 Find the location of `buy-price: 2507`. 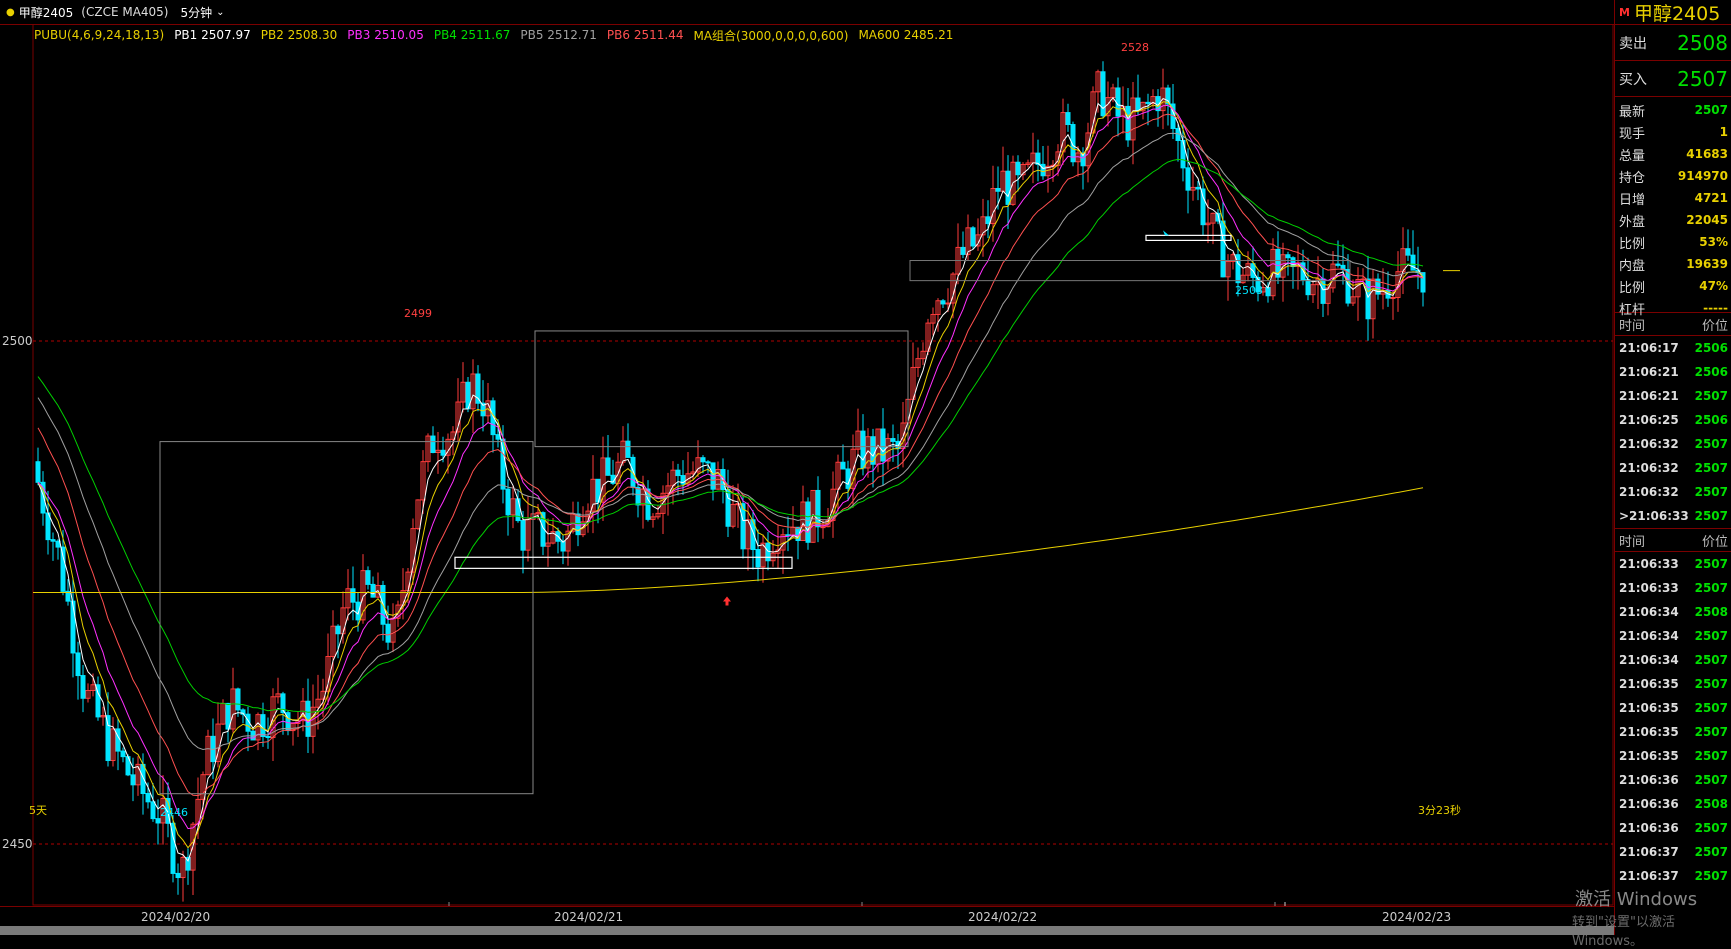

buy-price: 2507 is located at coordinates (1702, 78).